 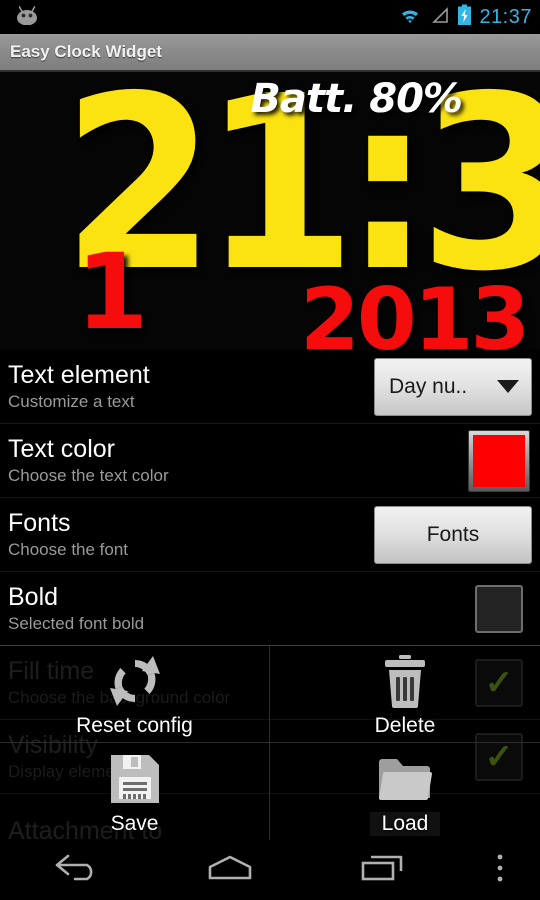 I want to click on bold-checkbox, so click(x=499, y=608).